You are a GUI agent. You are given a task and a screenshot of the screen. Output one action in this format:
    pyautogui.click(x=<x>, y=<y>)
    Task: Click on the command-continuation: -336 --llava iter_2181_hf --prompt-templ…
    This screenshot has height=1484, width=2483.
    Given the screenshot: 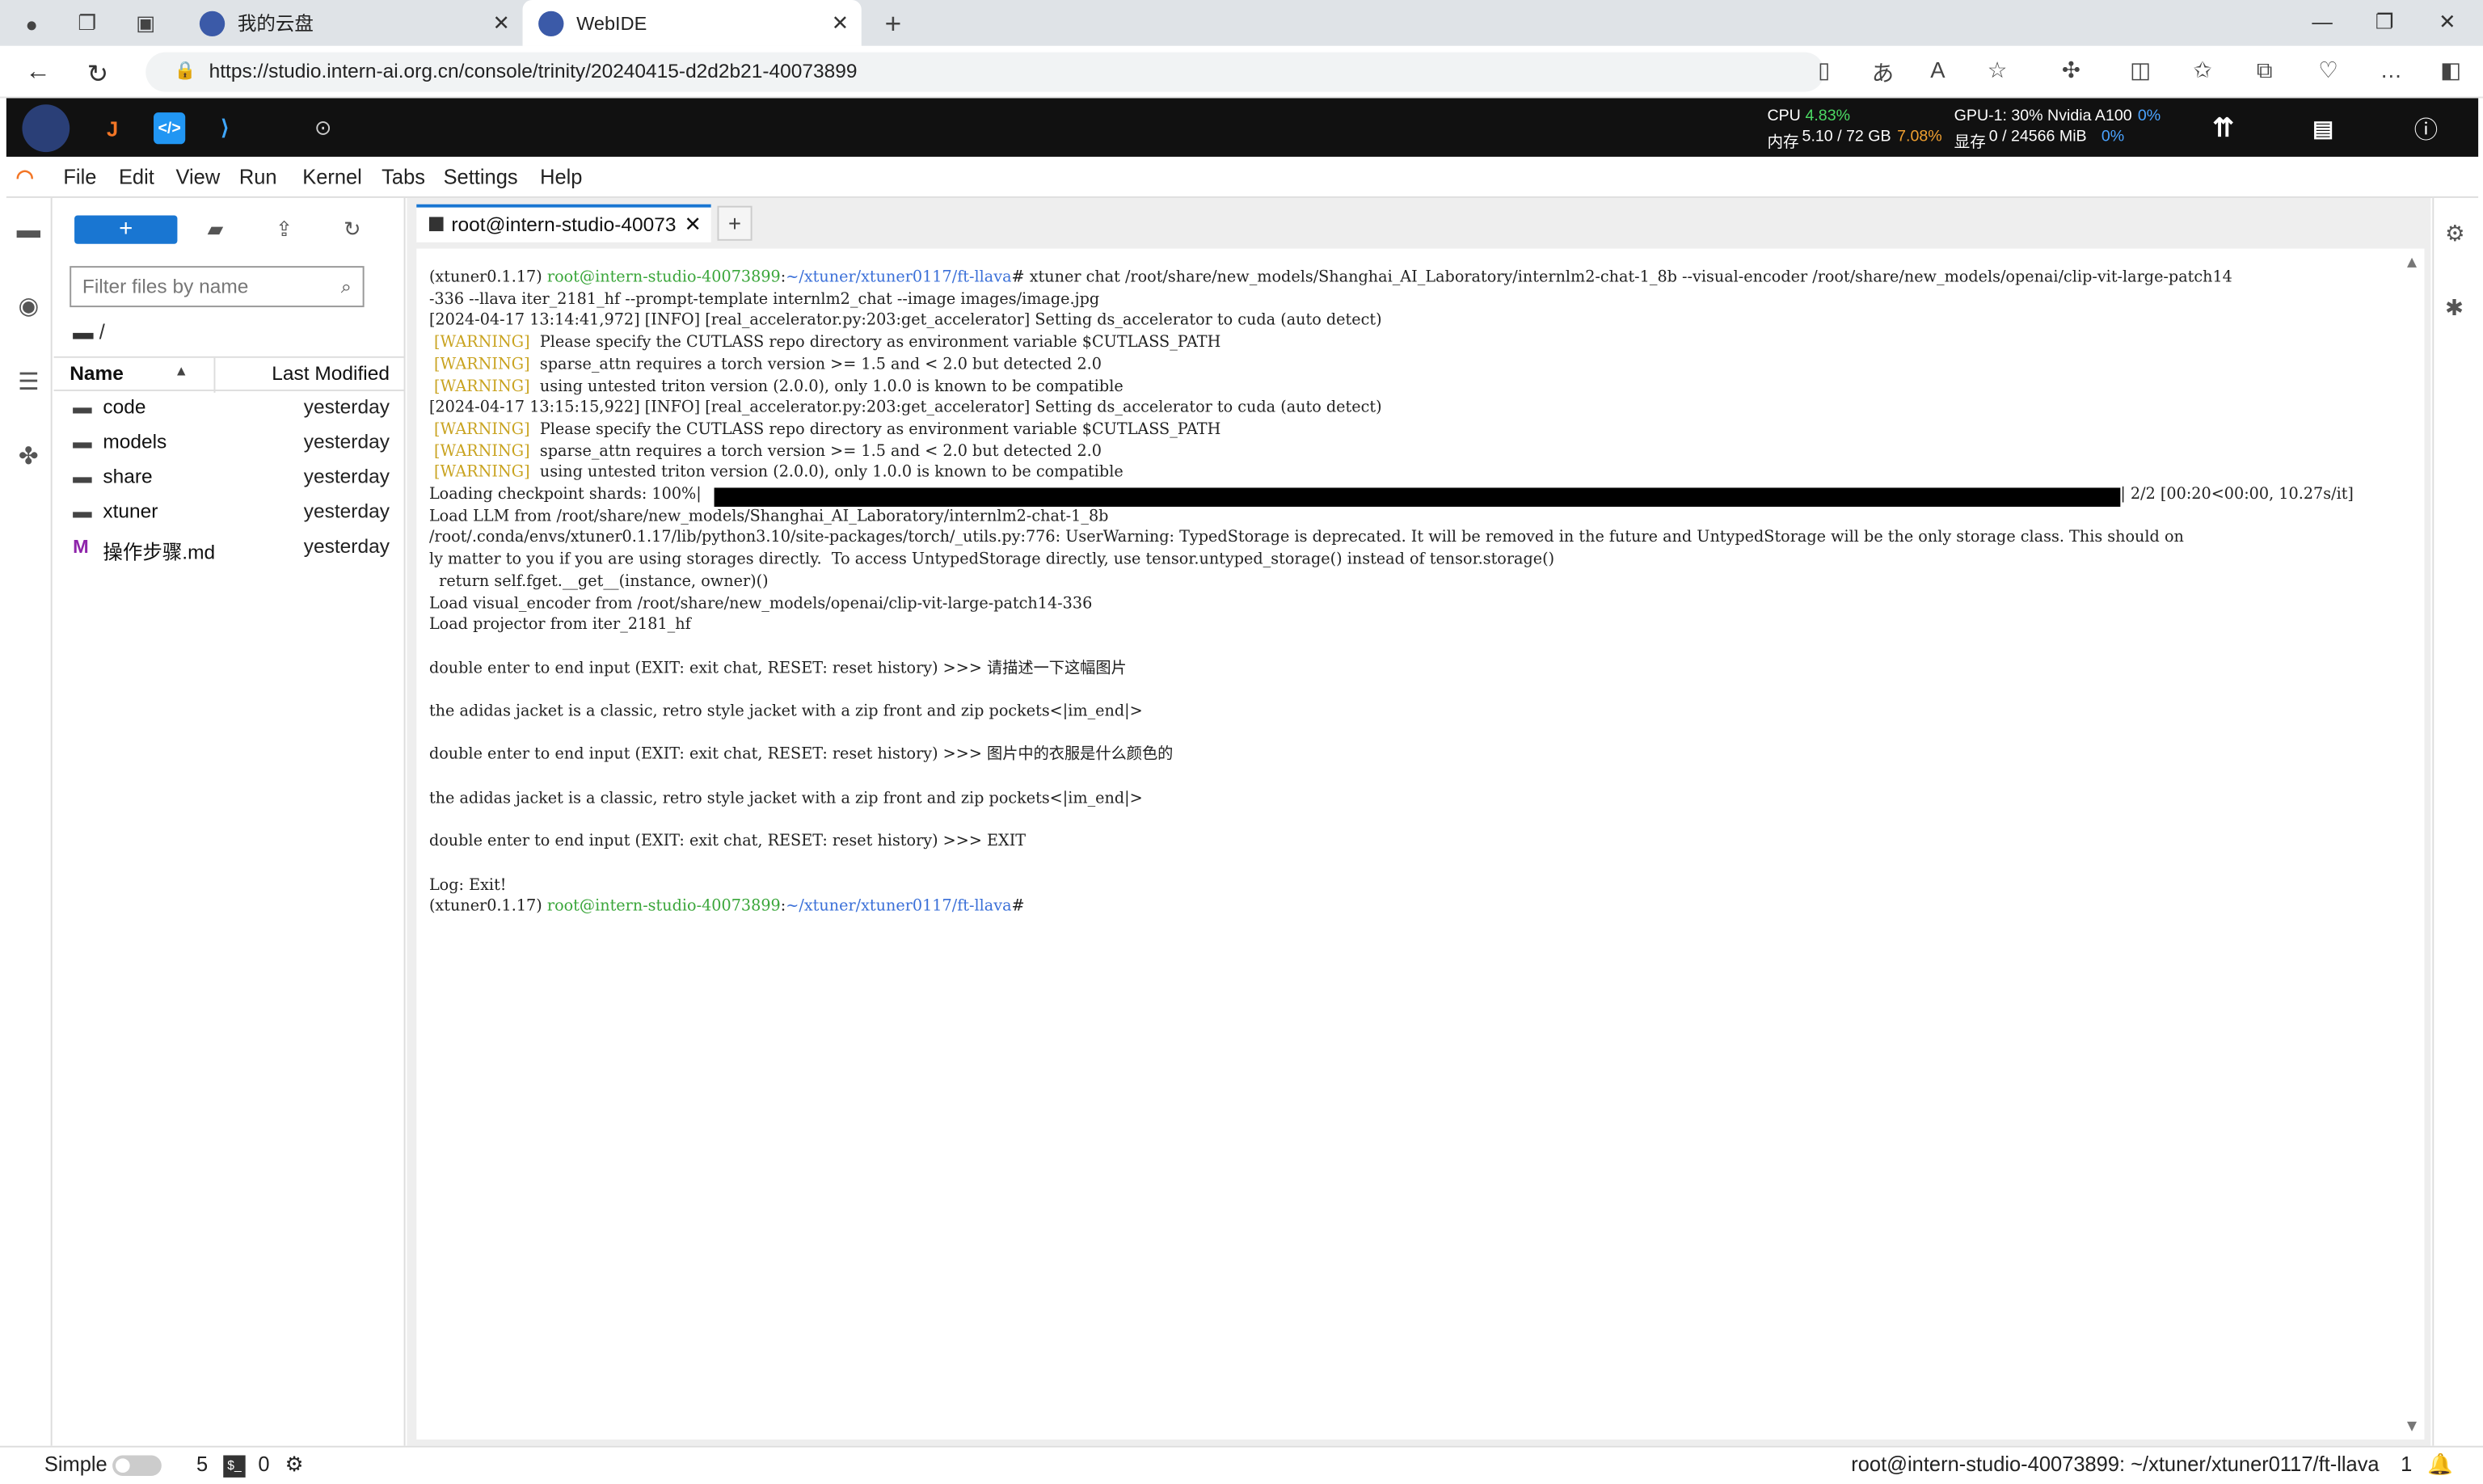 What is the action you would take?
    pyautogui.click(x=764, y=299)
    